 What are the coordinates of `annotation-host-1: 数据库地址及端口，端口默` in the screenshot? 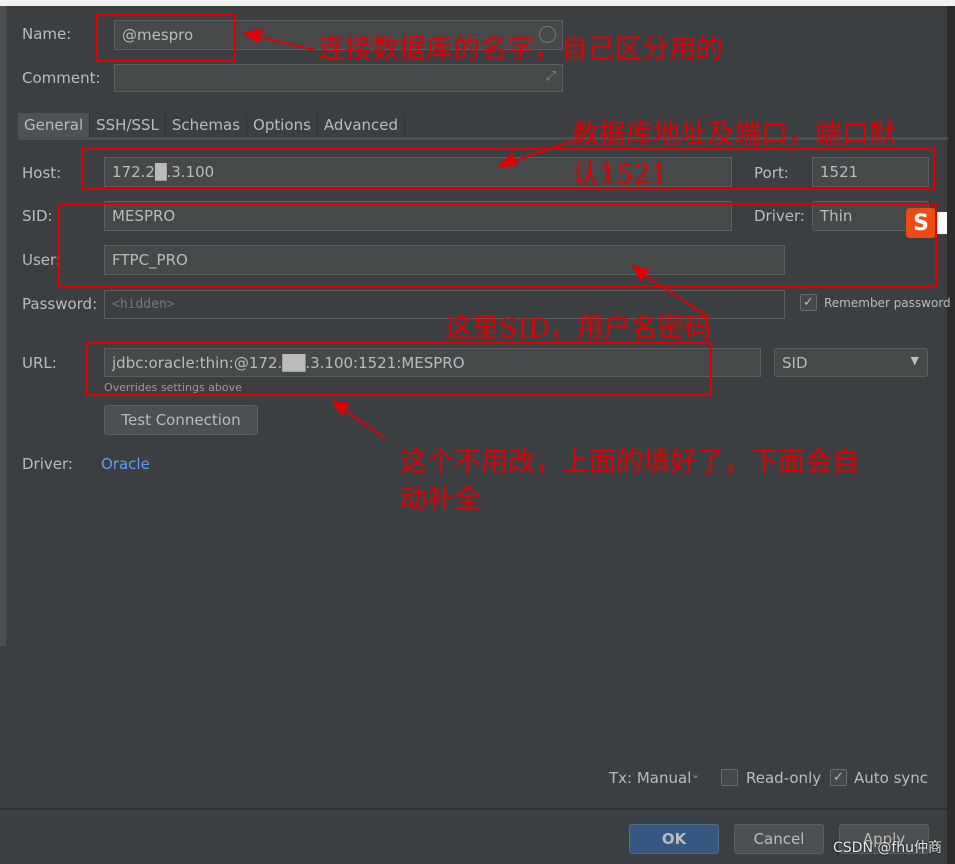 It's located at (734, 134).